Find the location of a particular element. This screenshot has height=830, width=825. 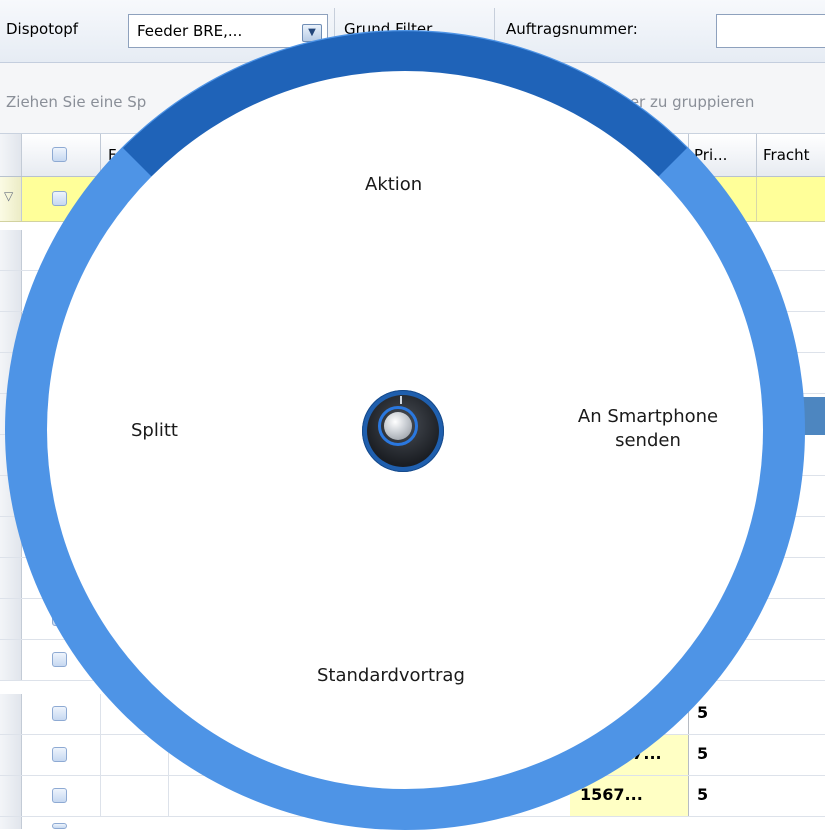

menu-item-splitt: Splitt is located at coordinates (154, 431).